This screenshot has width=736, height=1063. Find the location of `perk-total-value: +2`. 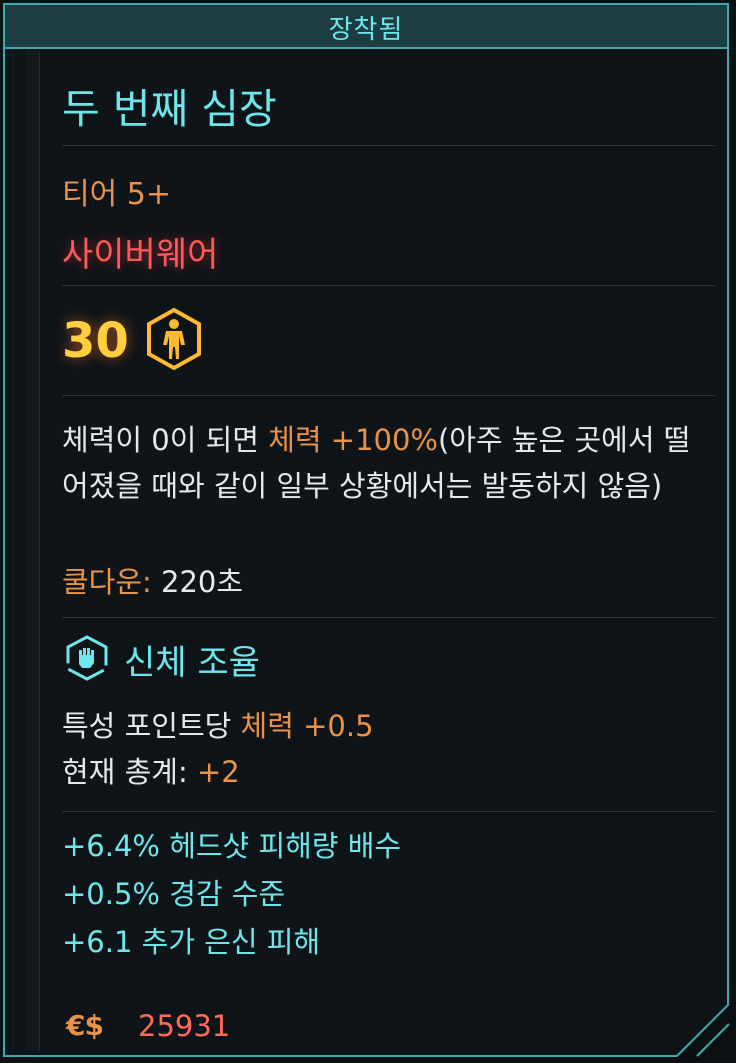

perk-total-value: +2 is located at coordinates (218, 772).